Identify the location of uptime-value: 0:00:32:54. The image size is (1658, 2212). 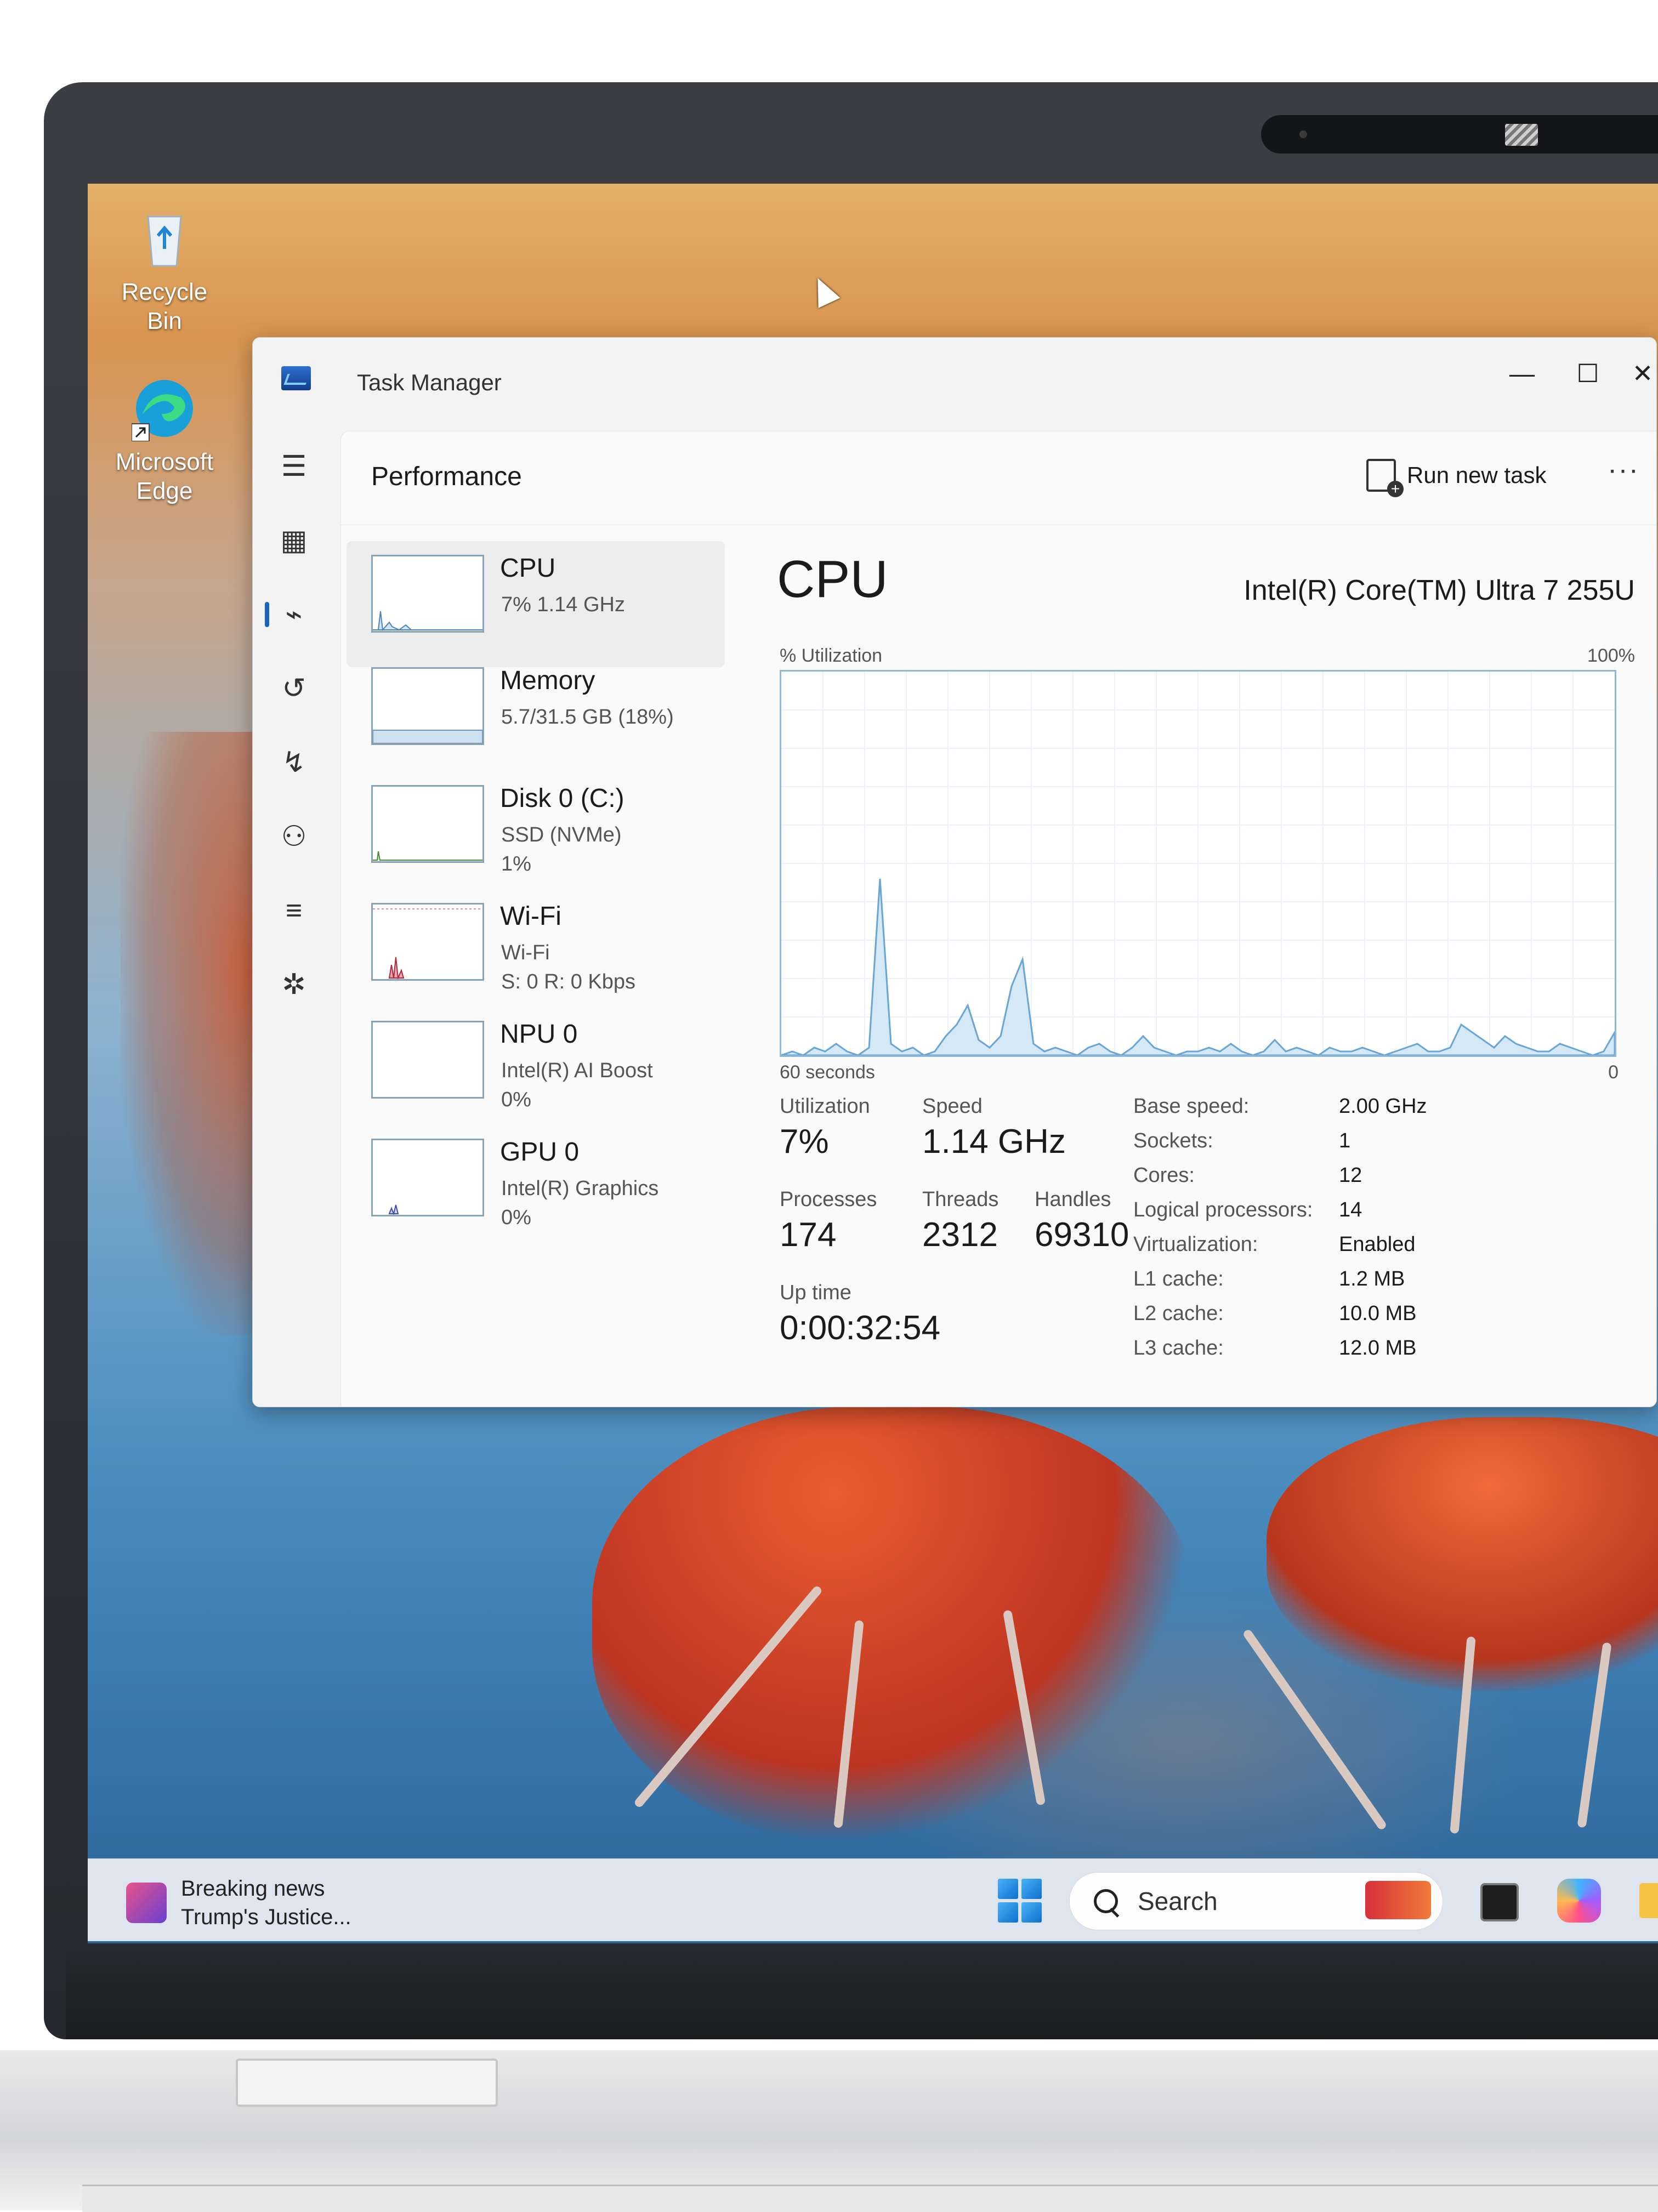
(860, 1328).